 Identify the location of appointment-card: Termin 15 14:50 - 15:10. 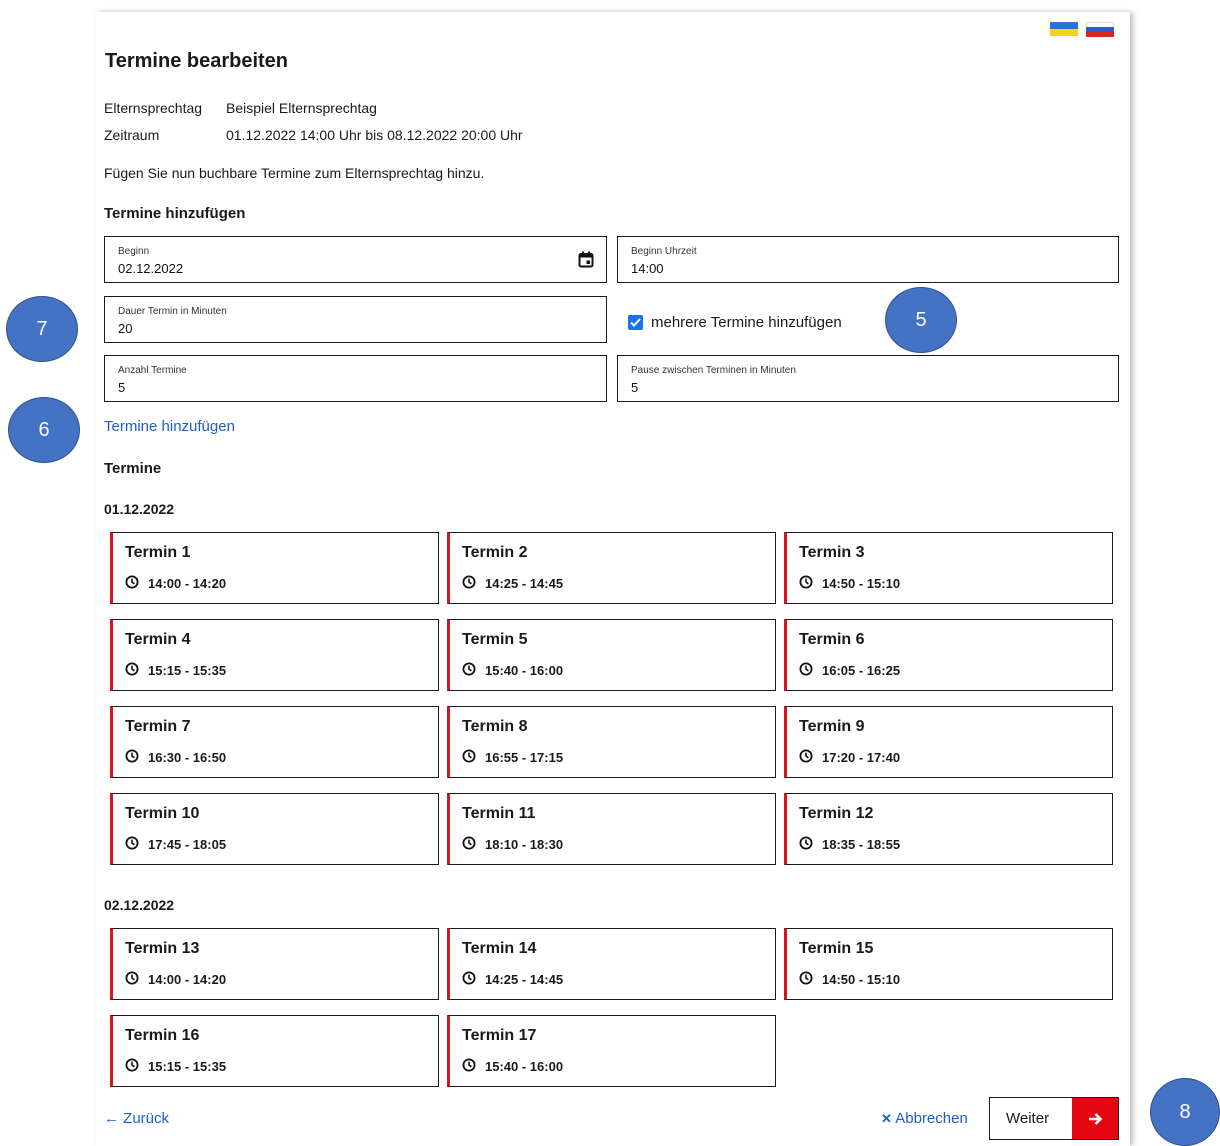
(948, 964).